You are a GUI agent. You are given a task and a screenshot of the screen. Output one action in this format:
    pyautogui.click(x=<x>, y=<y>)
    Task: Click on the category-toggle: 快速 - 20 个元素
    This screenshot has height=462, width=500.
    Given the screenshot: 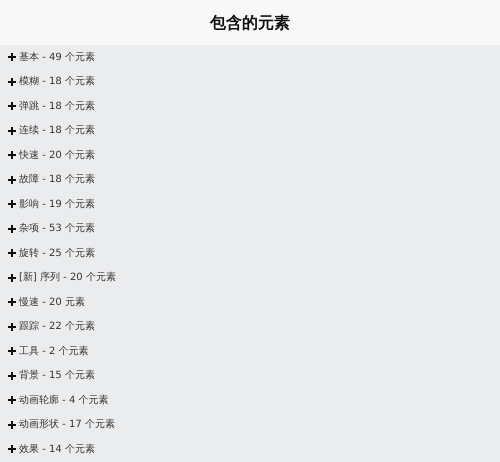 What is the action you would take?
    pyautogui.click(x=57, y=155)
    